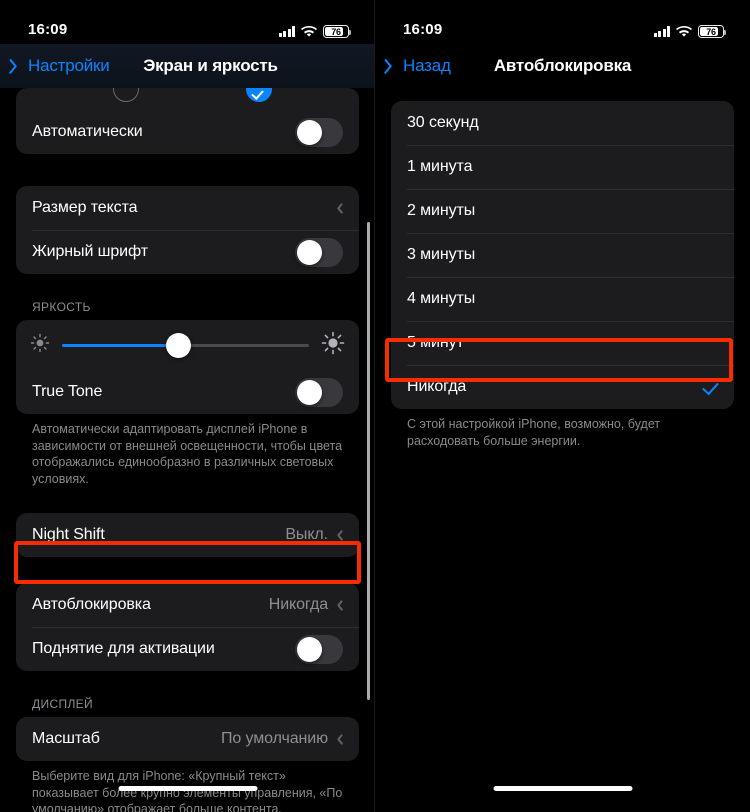 This screenshot has width=750, height=812. Describe the element at coordinates (562, 211) in the screenshot. I see `option-row-2-min: 2 минуты` at that location.